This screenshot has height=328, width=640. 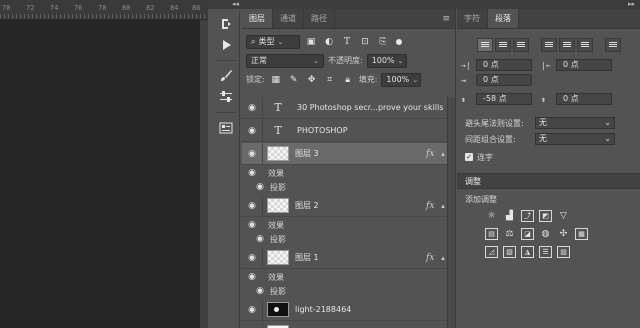 What do you see at coordinates (226, 97) in the screenshot?
I see `adjust-sliders-icon` at bounding box center [226, 97].